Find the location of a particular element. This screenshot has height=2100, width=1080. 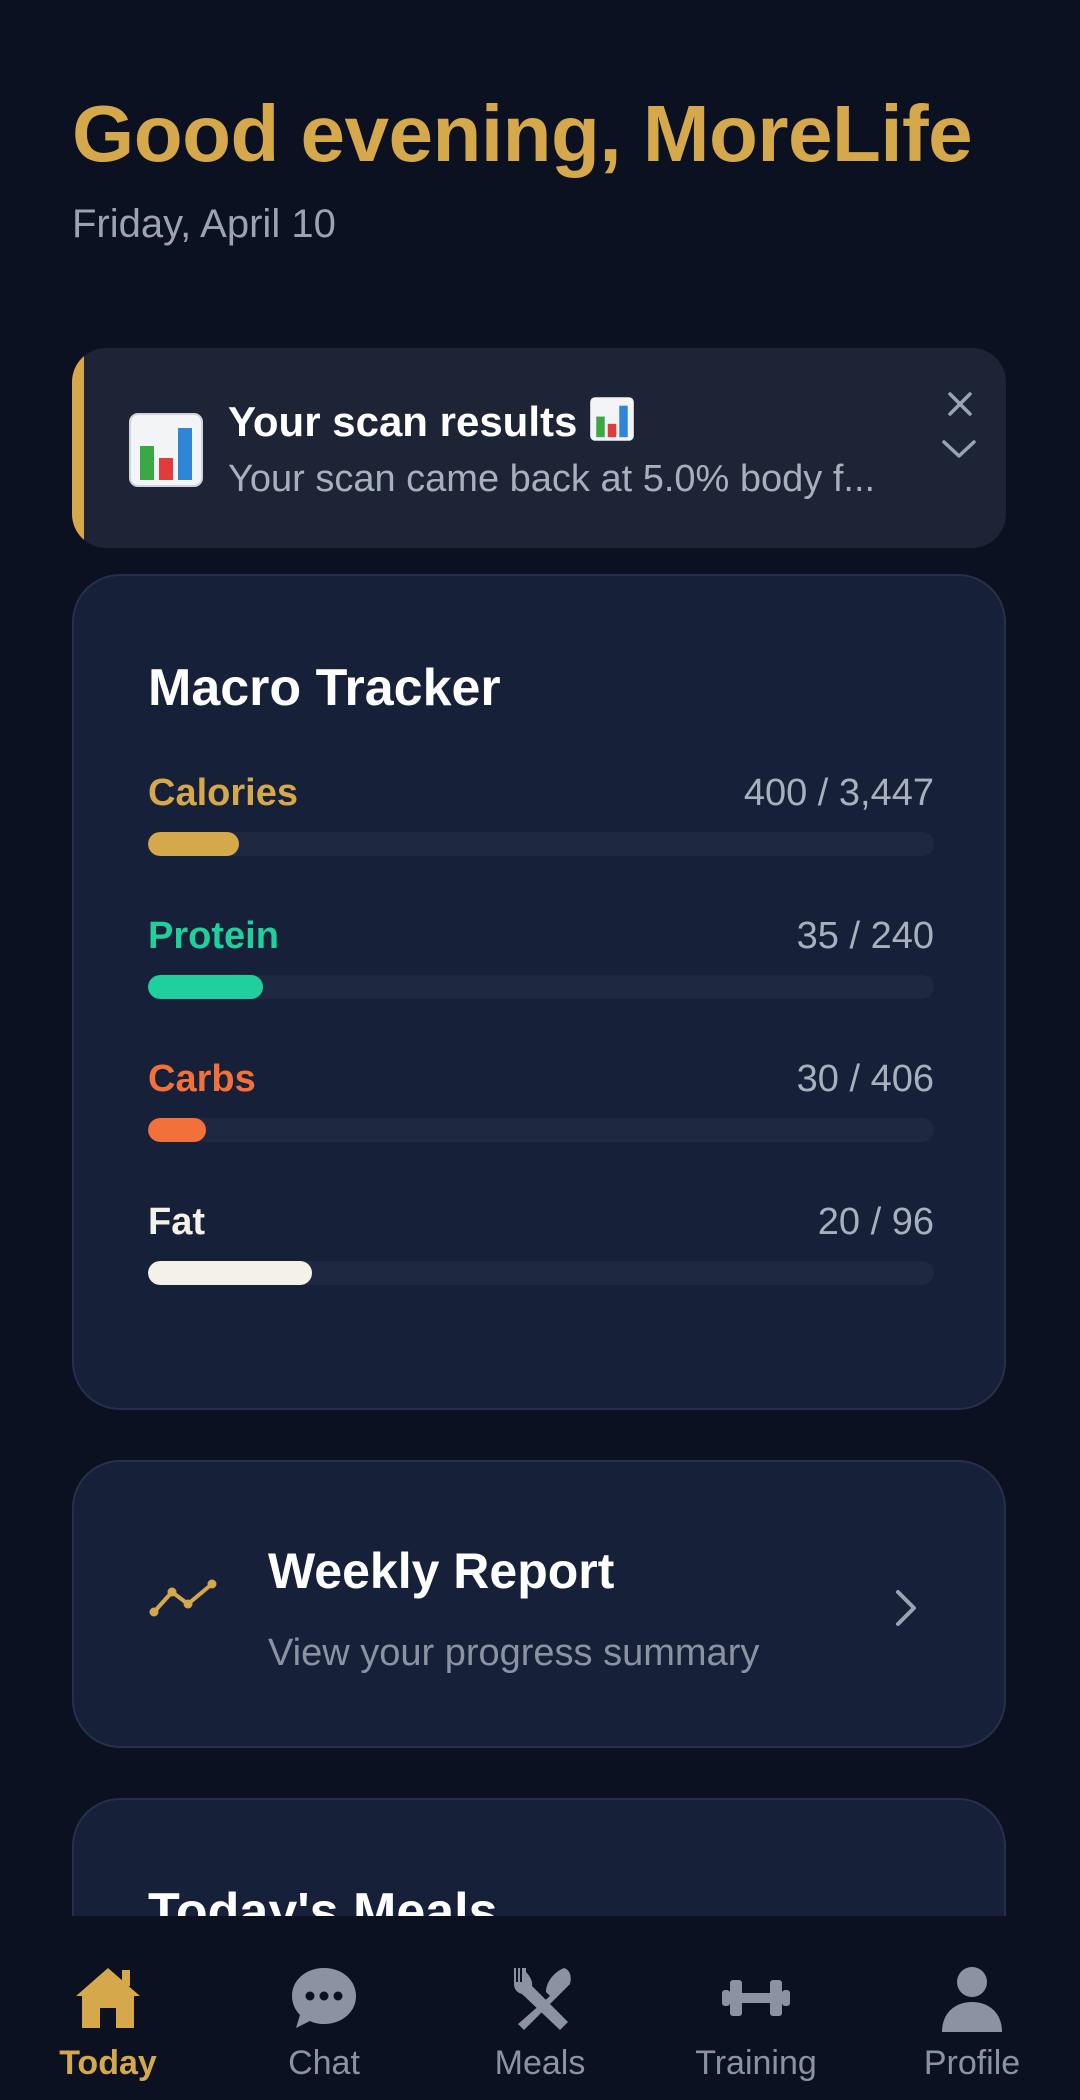

trend-line-icon is located at coordinates (183, 1598).